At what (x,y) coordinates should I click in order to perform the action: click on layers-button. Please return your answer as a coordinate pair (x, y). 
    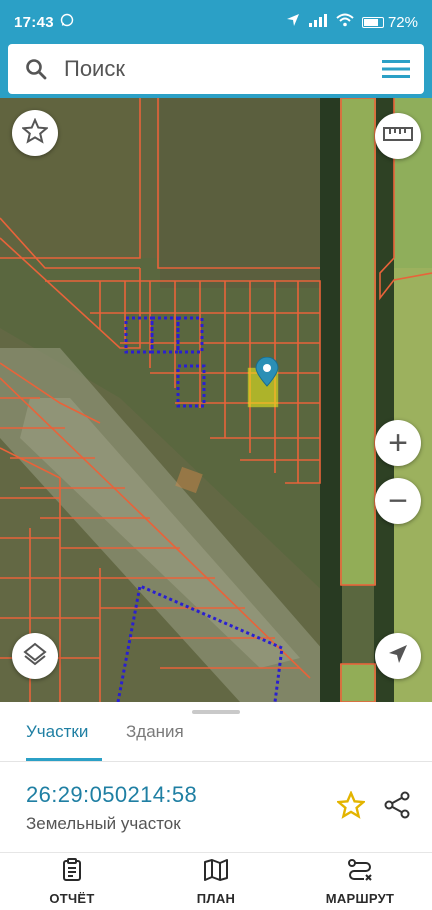
    Looking at the image, I should click on (35, 656).